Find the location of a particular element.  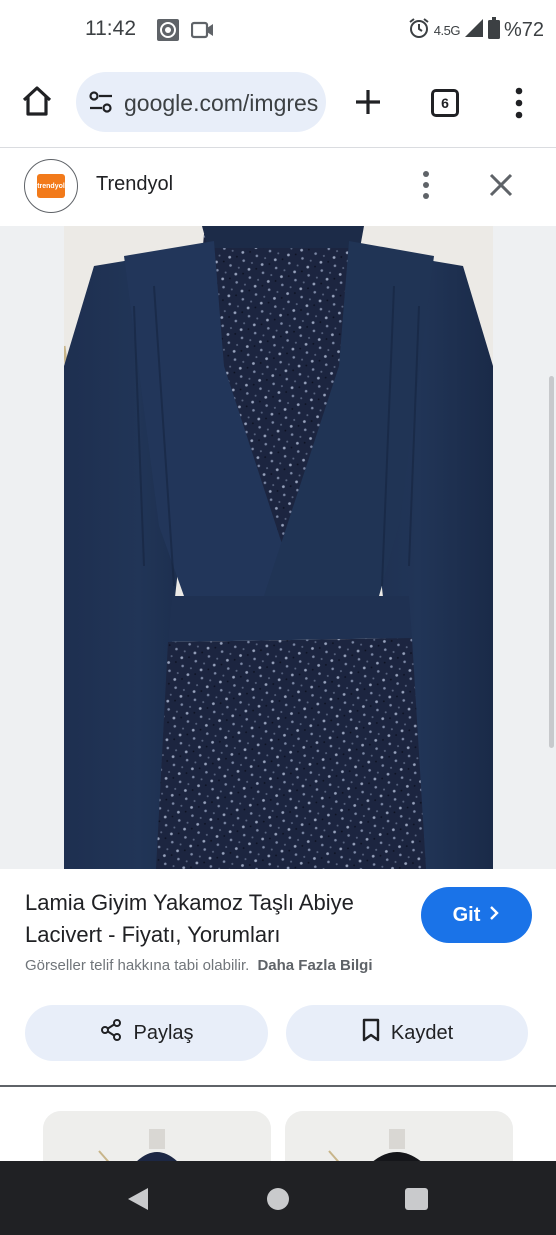

status-right-group: 4.5G %72 is located at coordinates (476, 30).